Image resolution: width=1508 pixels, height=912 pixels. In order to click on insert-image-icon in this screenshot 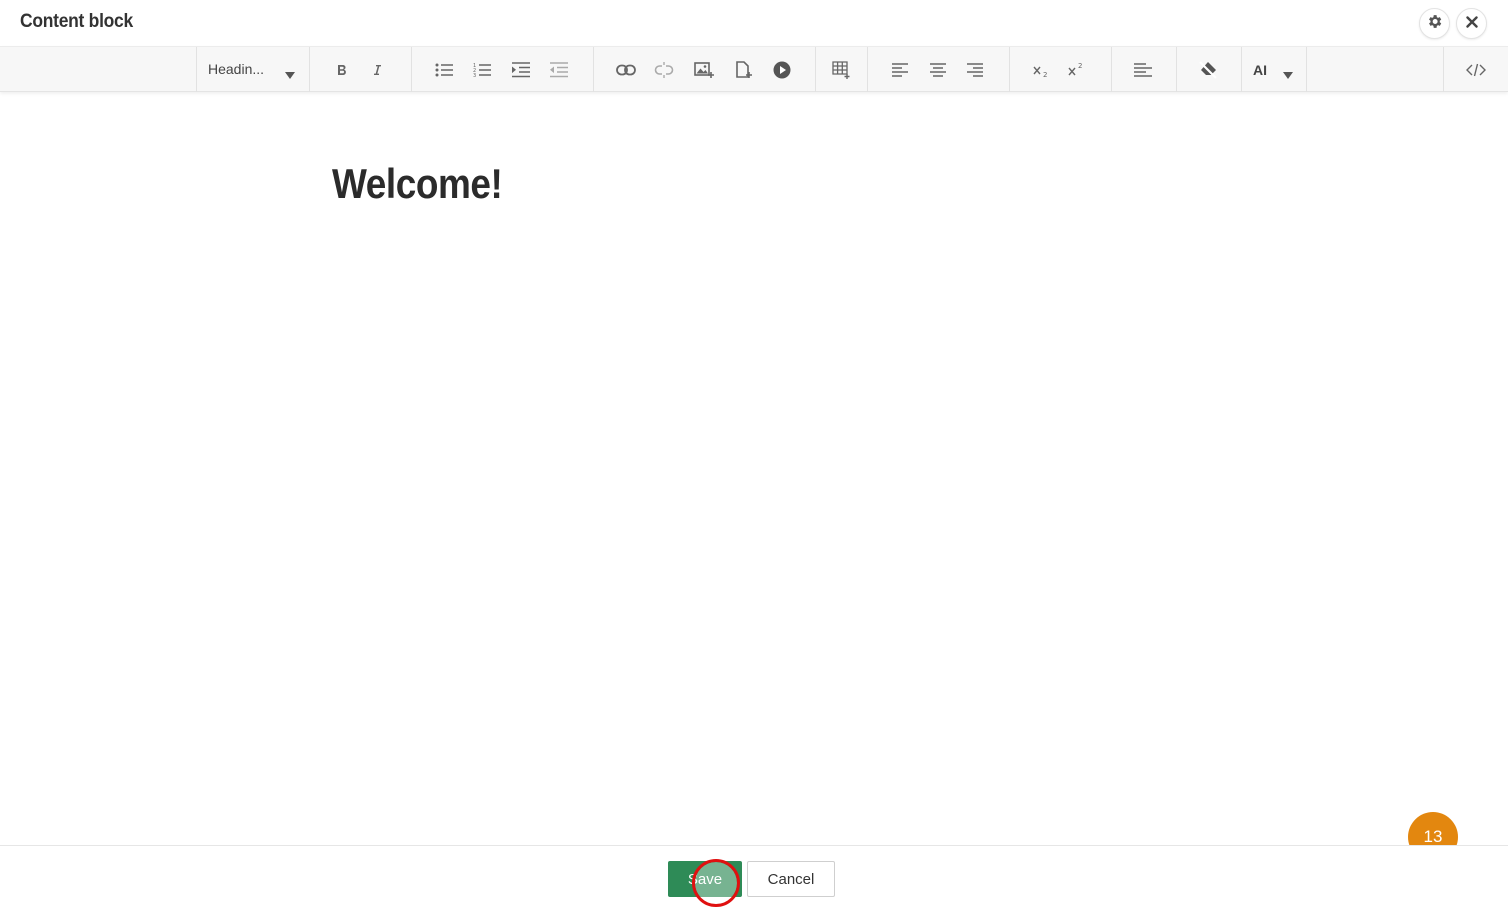, I will do `click(704, 70)`.